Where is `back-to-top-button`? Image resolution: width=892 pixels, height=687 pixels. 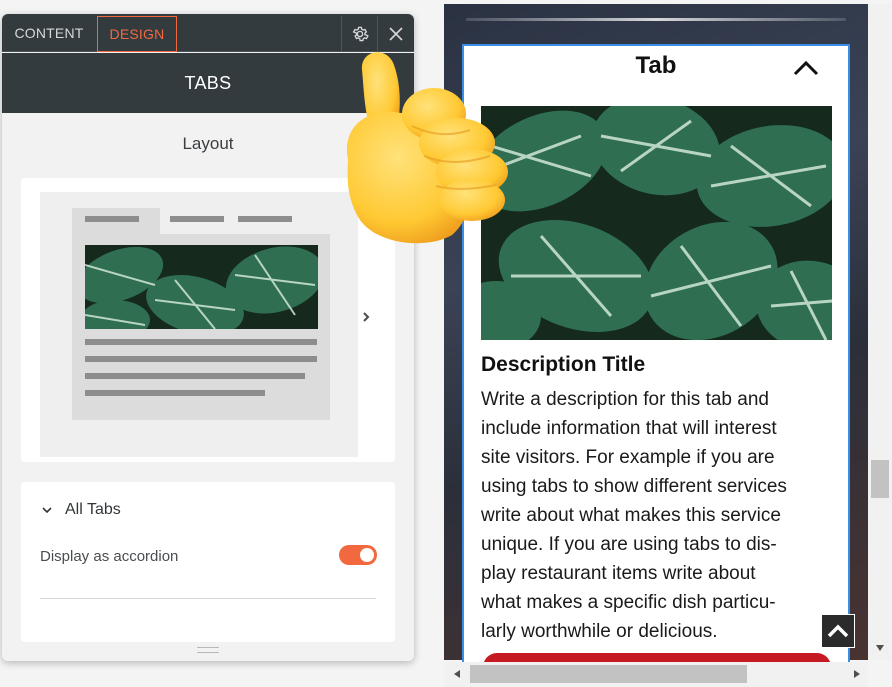 back-to-top-button is located at coordinates (838, 631).